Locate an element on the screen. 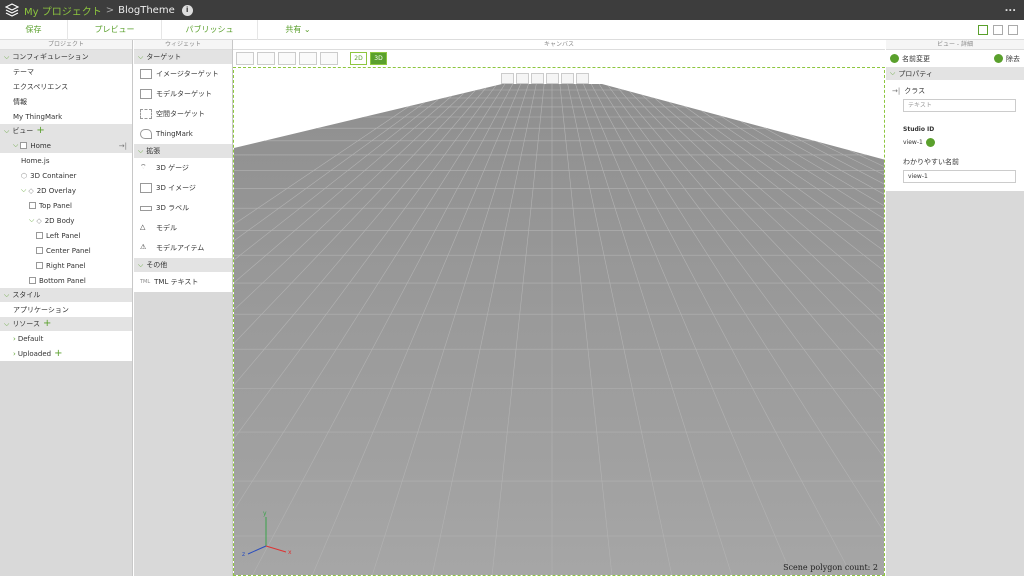  style-item-application: アプリケーション is located at coordinates (66, 309).